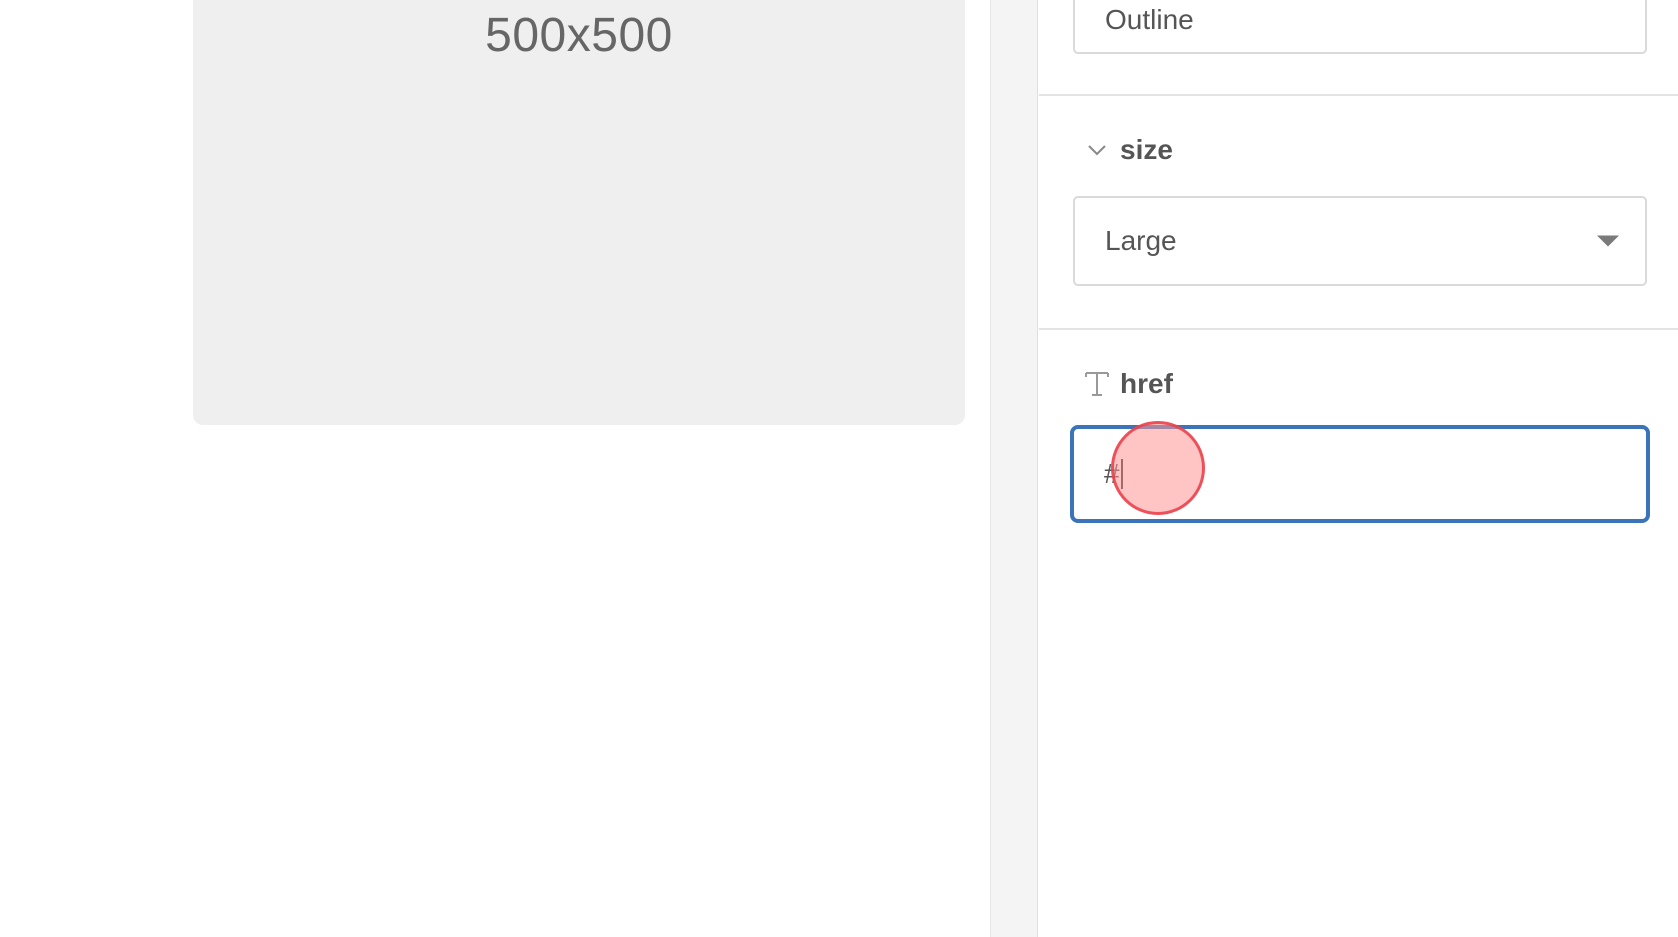  What do you see at coordinates (1146, 383) in the screenshot?
I see `href-label: href` at bounding box center [1146, 383].